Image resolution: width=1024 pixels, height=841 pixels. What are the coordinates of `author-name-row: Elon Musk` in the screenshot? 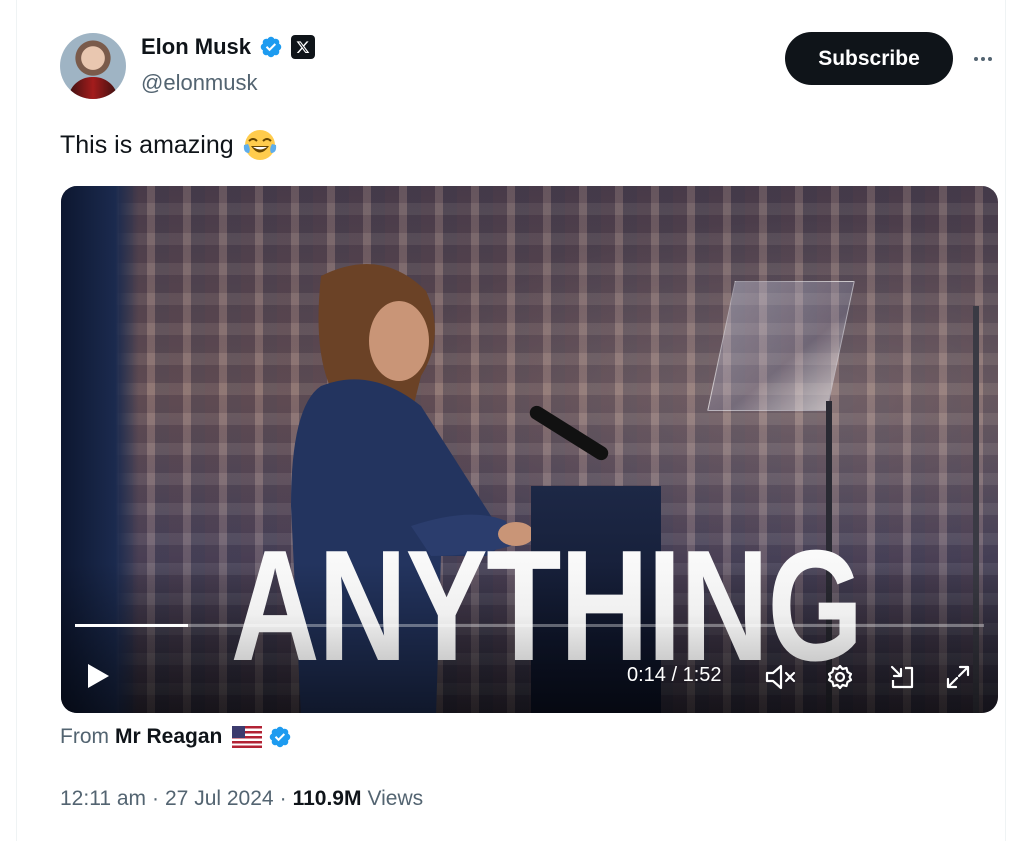 It's located at (228, 47).